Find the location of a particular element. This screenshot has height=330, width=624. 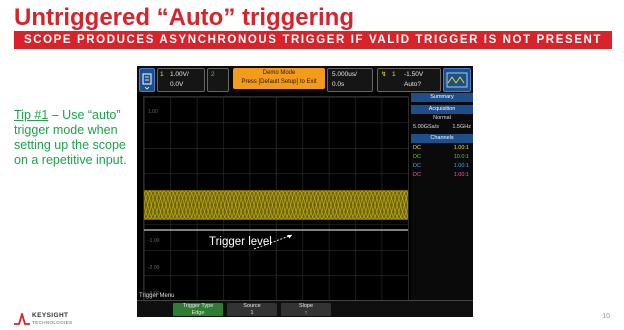

time-delay: 0.0s is located at coordinates (338, 84).